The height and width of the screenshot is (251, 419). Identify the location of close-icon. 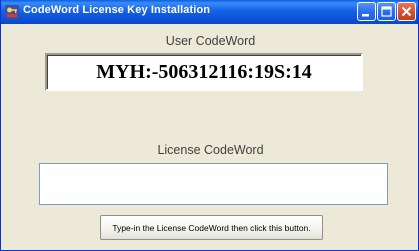
(406, 11).